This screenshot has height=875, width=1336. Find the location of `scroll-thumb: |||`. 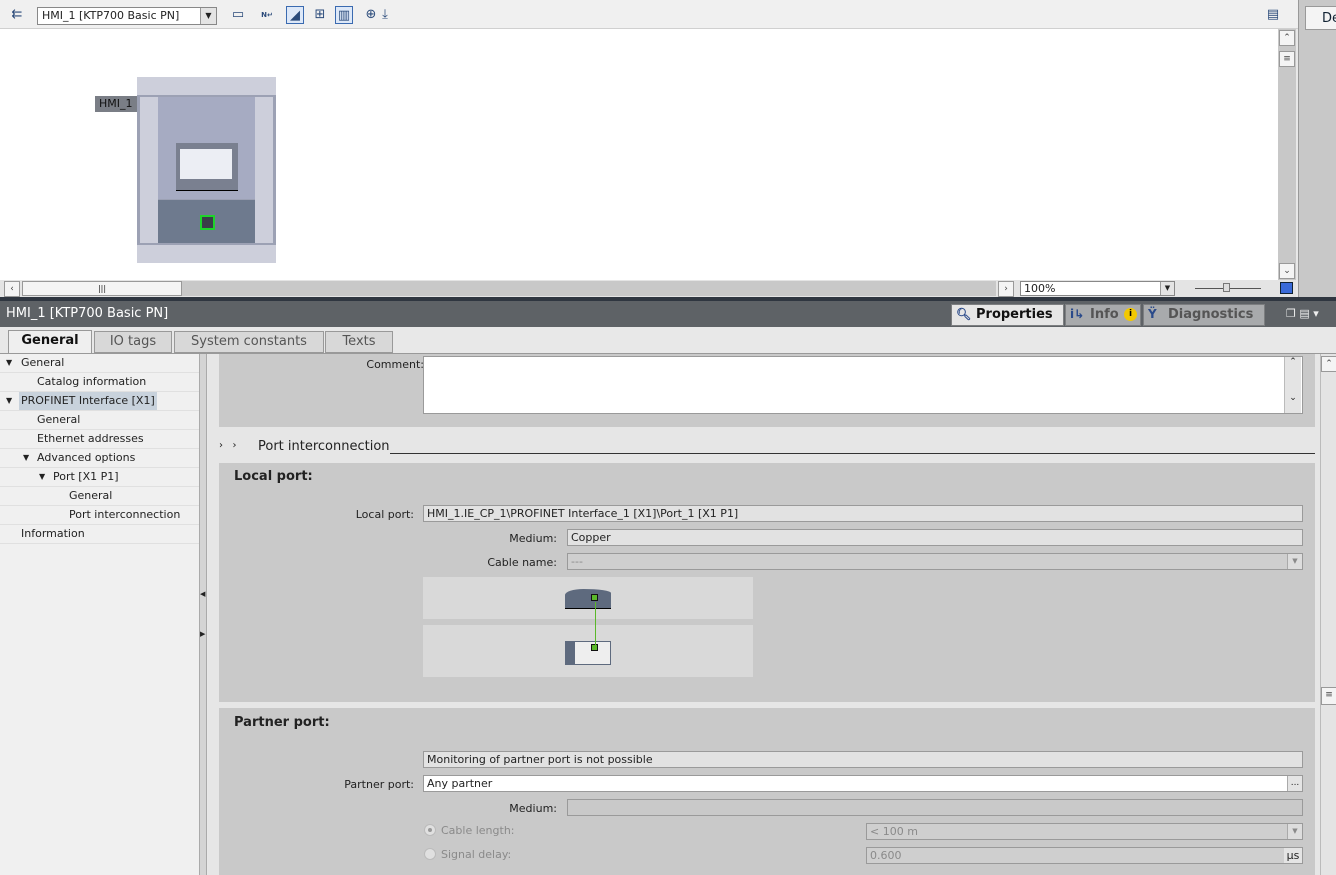

scroll-thumb: ||| is located at coordinates (102, 288).